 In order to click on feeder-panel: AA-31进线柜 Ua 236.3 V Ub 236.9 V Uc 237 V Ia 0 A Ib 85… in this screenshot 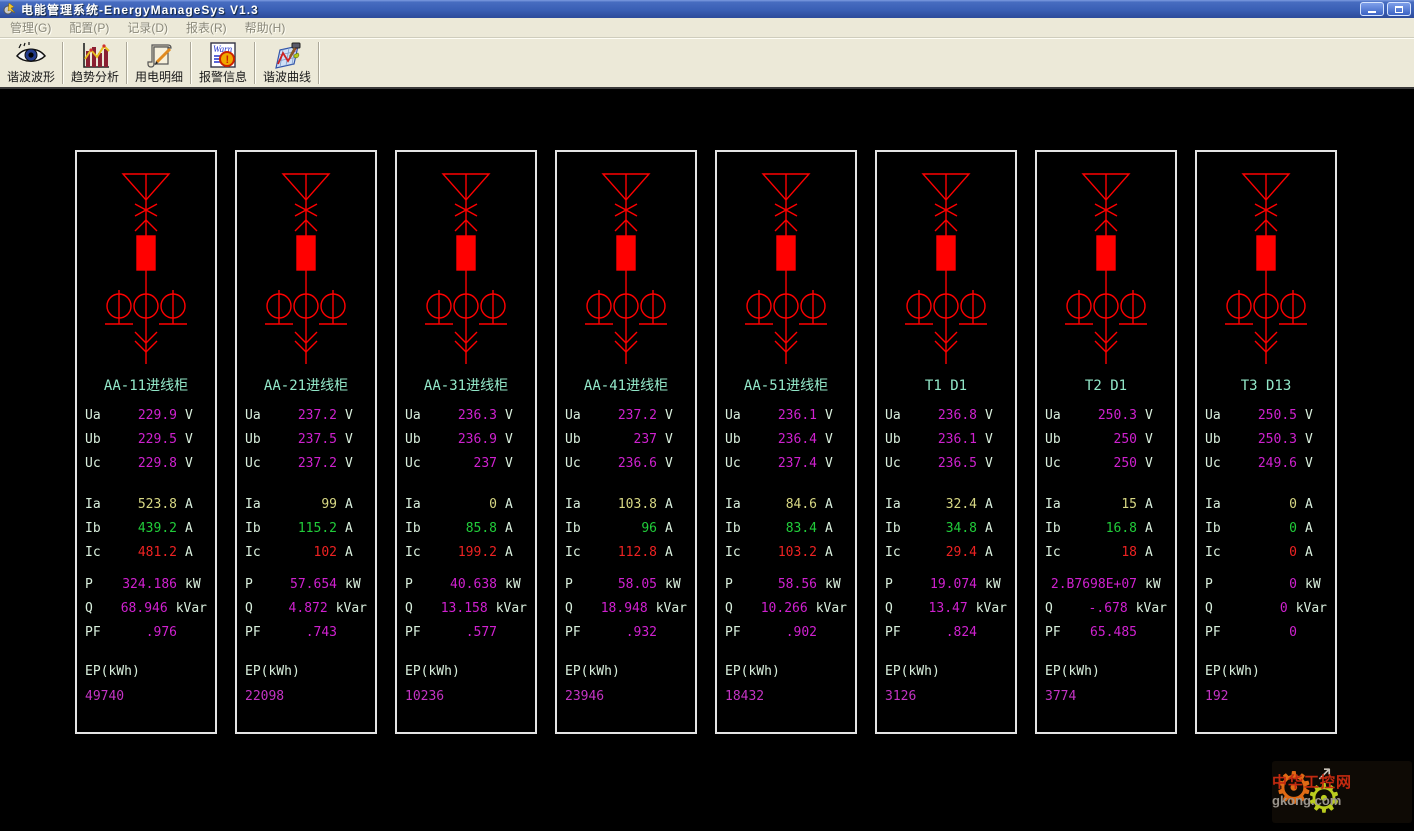, I will do `click(466, 442)`.